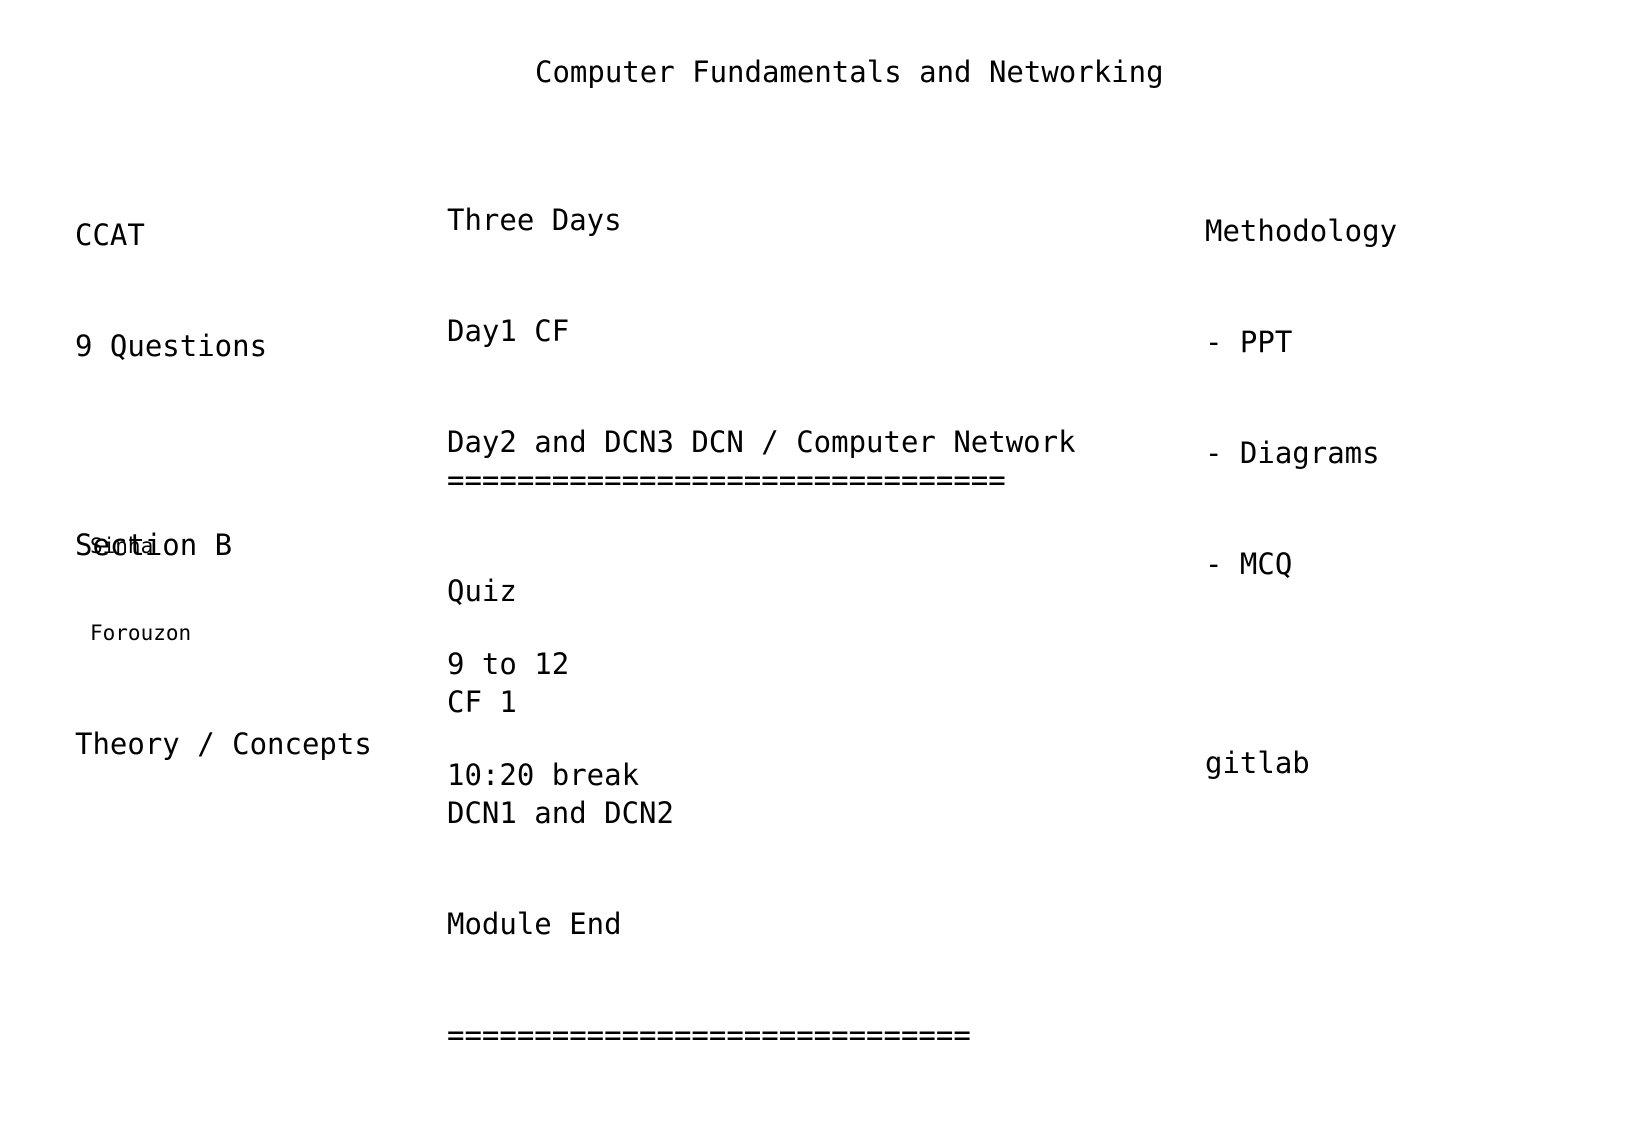 This screenshot has width=1634, height=1128. I want to click on reference-books: Sinha Forouzon, so click(140, 590).